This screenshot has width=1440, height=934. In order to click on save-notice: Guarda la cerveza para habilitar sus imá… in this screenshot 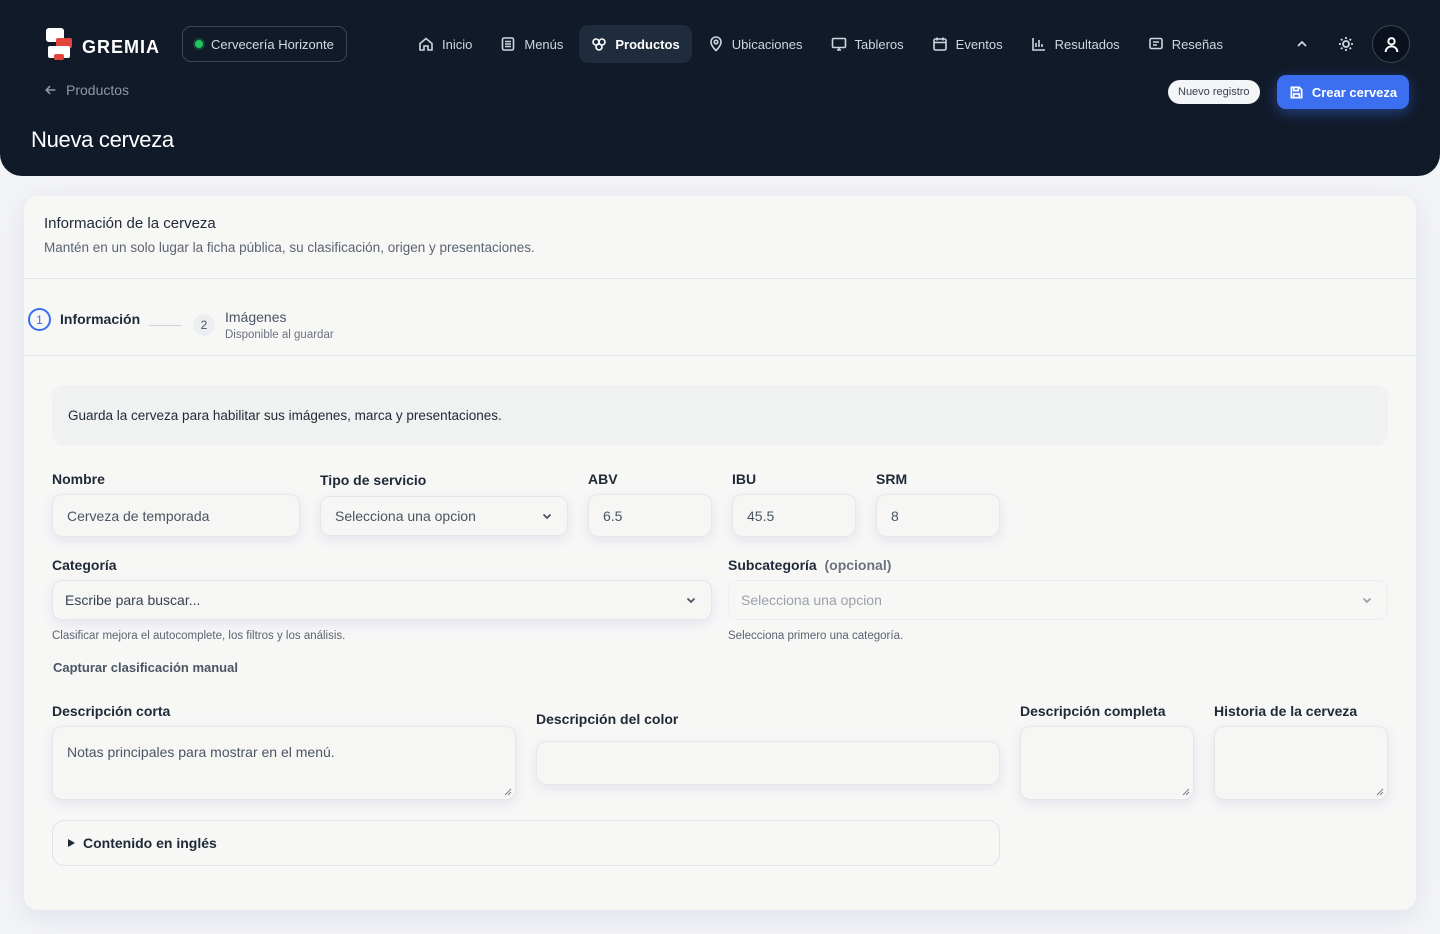, I will do `click(720, 415)`.